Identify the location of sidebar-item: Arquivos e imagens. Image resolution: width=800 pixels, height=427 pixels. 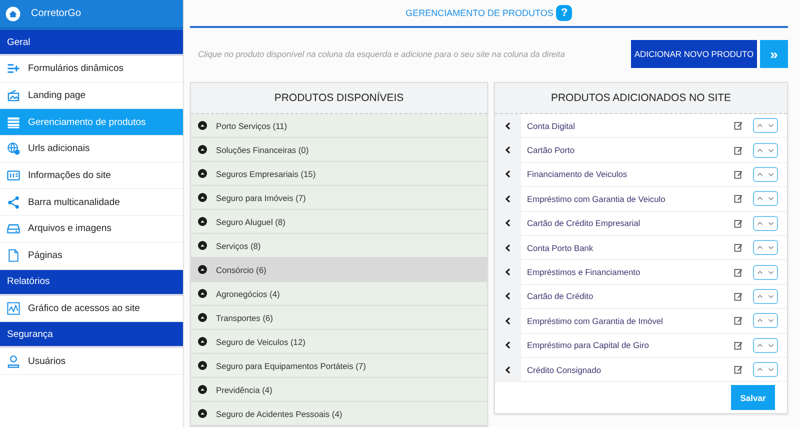
(91, 229).